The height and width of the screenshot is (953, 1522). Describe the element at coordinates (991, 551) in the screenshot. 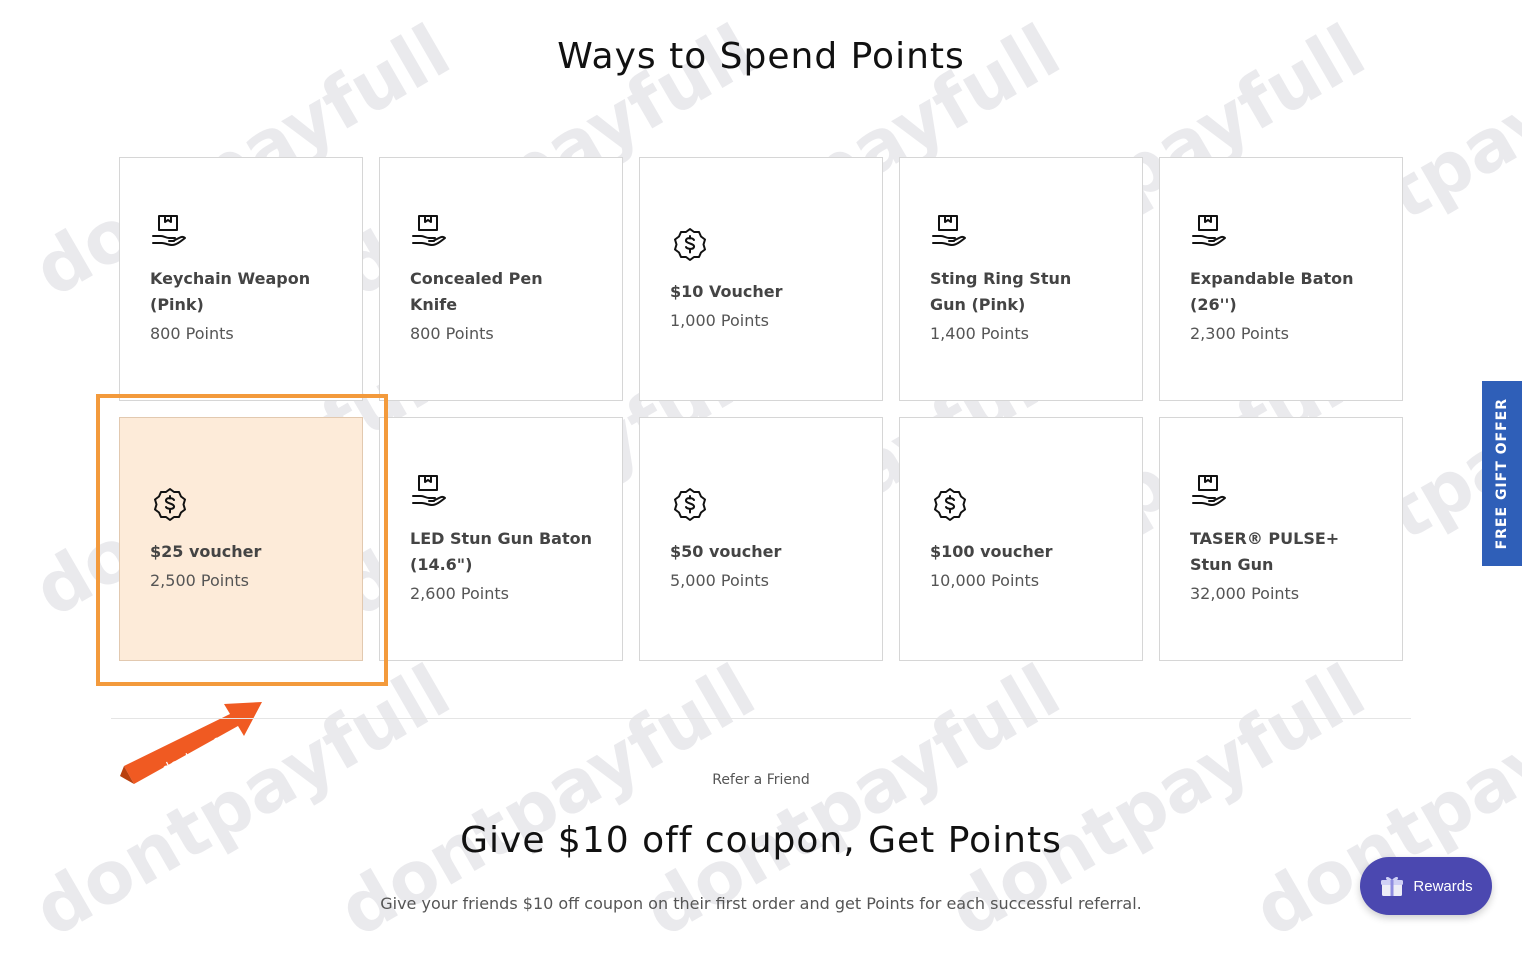

I see `reward-name: $100 voucher` at that location.